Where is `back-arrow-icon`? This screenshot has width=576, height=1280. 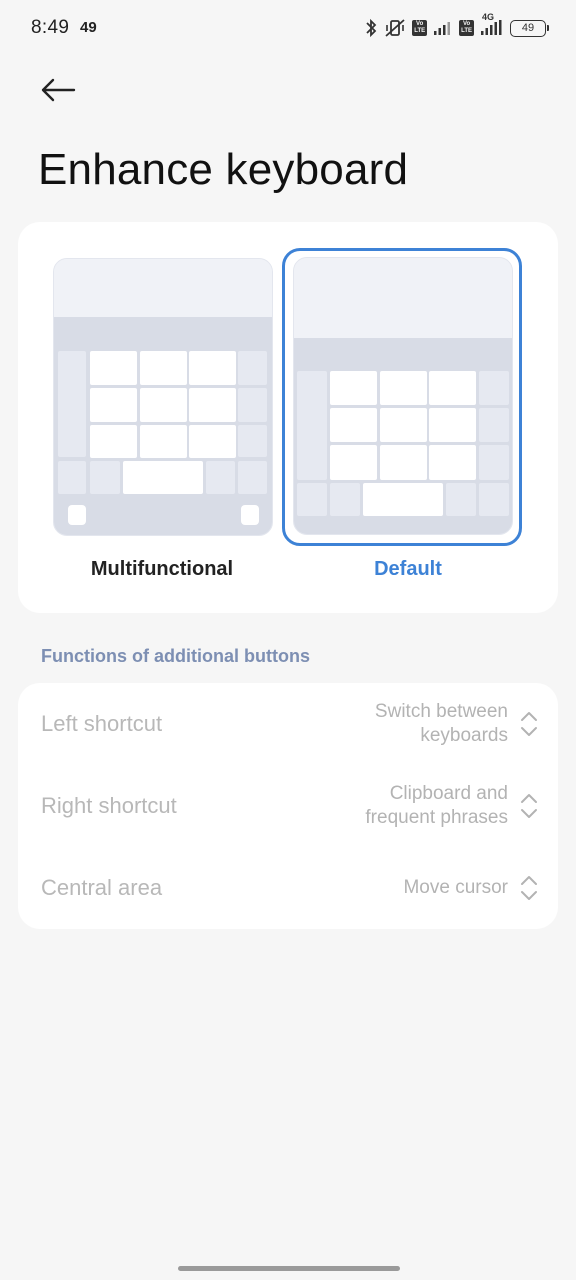
back-arrow-icon is located at coordinates (58, 92).